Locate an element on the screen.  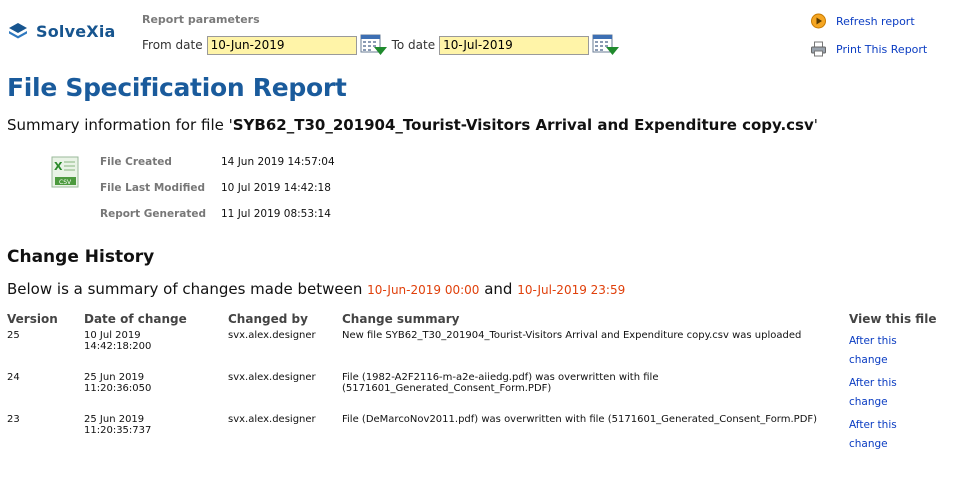
version-cell: 24 is located at coordinates (13, 377).